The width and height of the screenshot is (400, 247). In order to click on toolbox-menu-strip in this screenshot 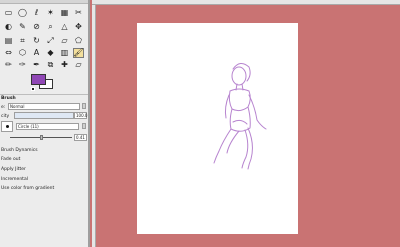, I will do `click(44, 2)`.